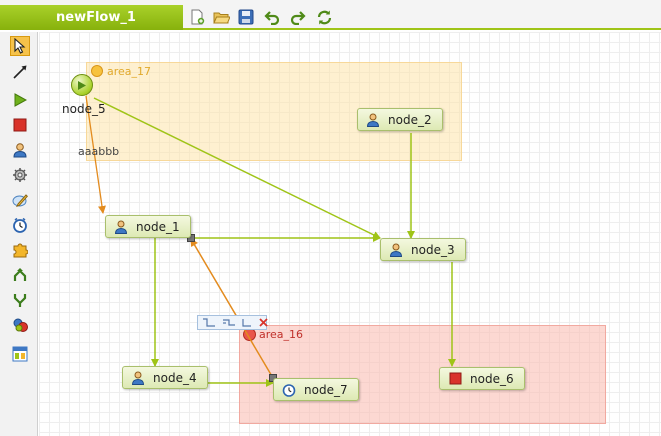 The height and width of the screenshot is (436, 661). I want to click on start-node-tool-icon, so click(20, 100).